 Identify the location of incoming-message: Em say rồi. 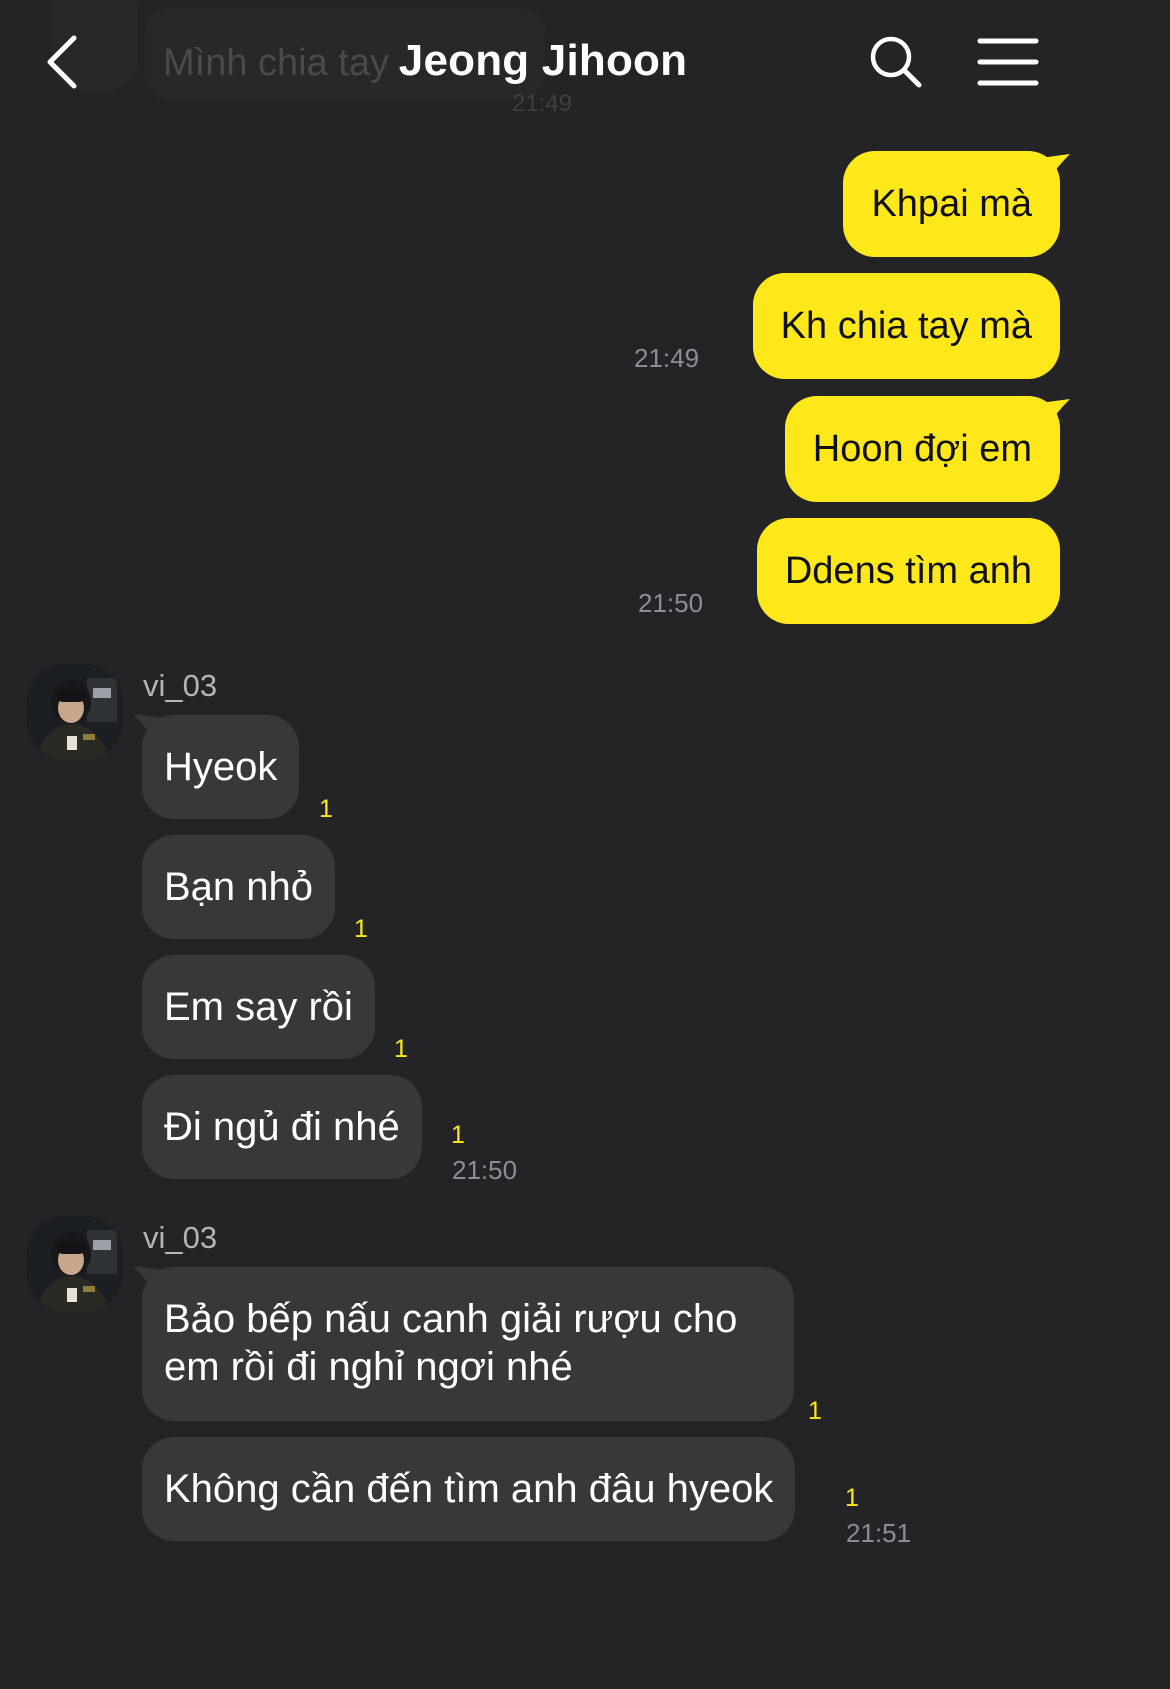
(258, 1007).